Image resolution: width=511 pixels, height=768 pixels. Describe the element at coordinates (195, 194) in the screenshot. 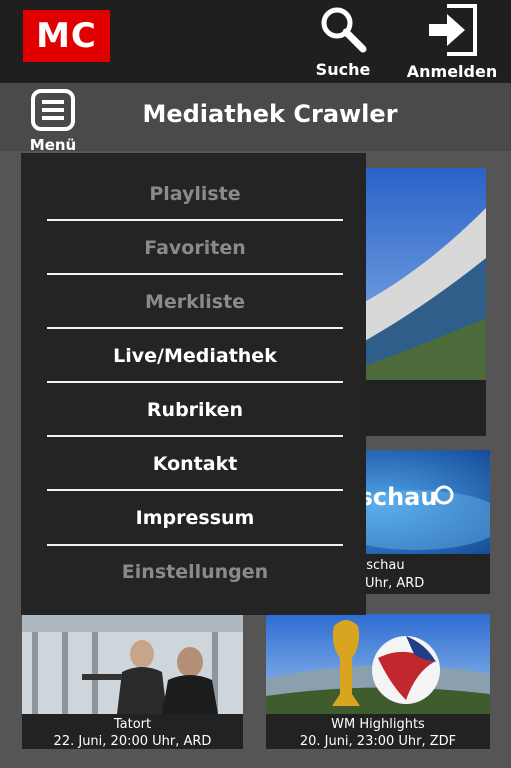

I see `menu-item-playliste: Playliste` at that location.